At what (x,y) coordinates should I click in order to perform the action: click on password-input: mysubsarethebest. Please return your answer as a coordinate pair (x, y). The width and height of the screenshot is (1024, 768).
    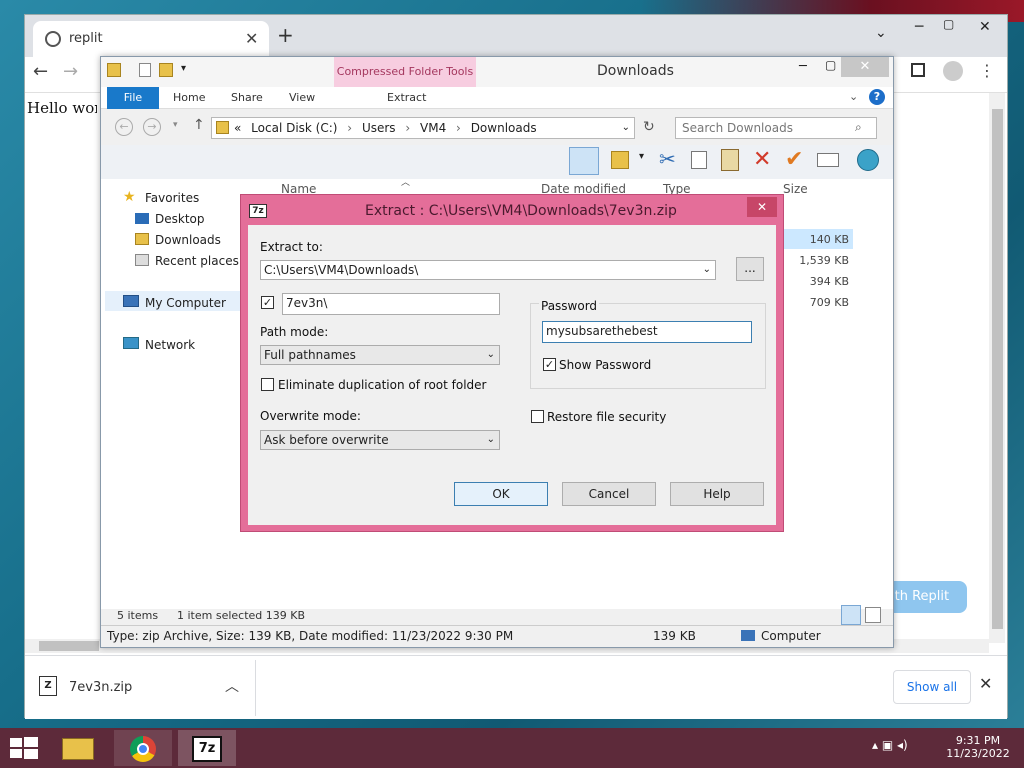
    Looking at the image, I should click on (647, 332).